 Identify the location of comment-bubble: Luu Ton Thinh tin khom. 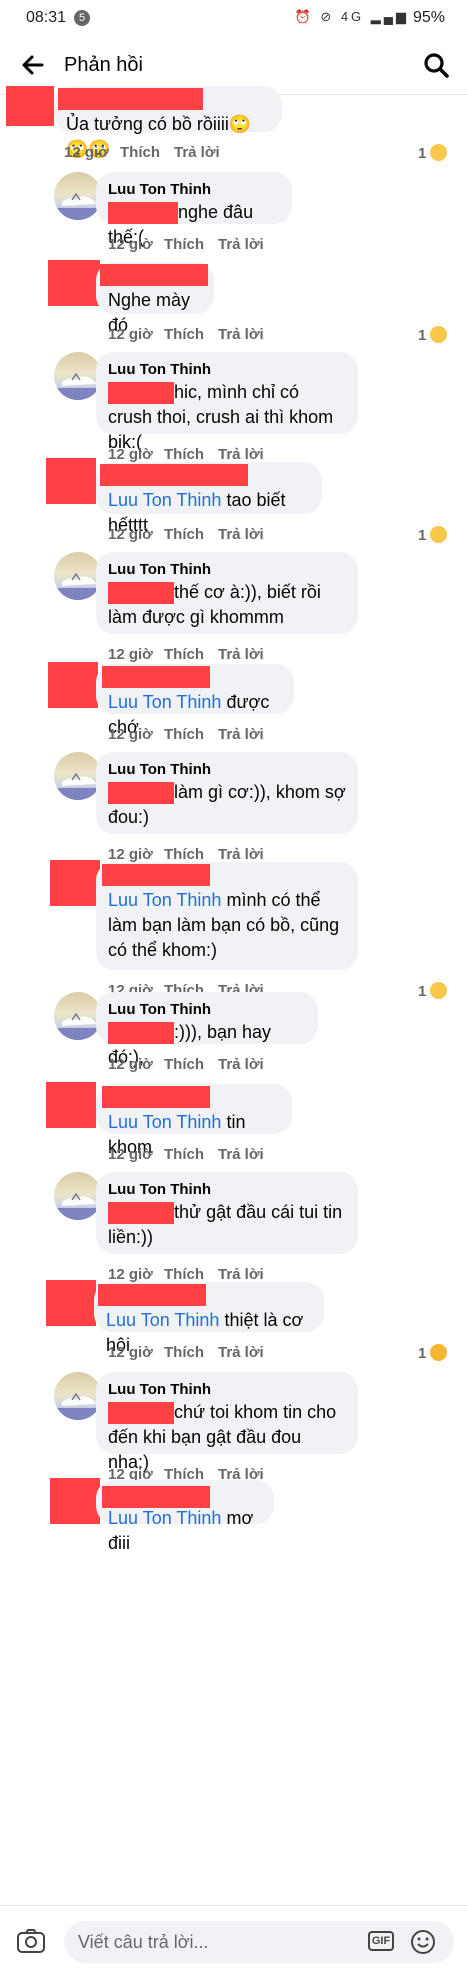
(194, 1120).